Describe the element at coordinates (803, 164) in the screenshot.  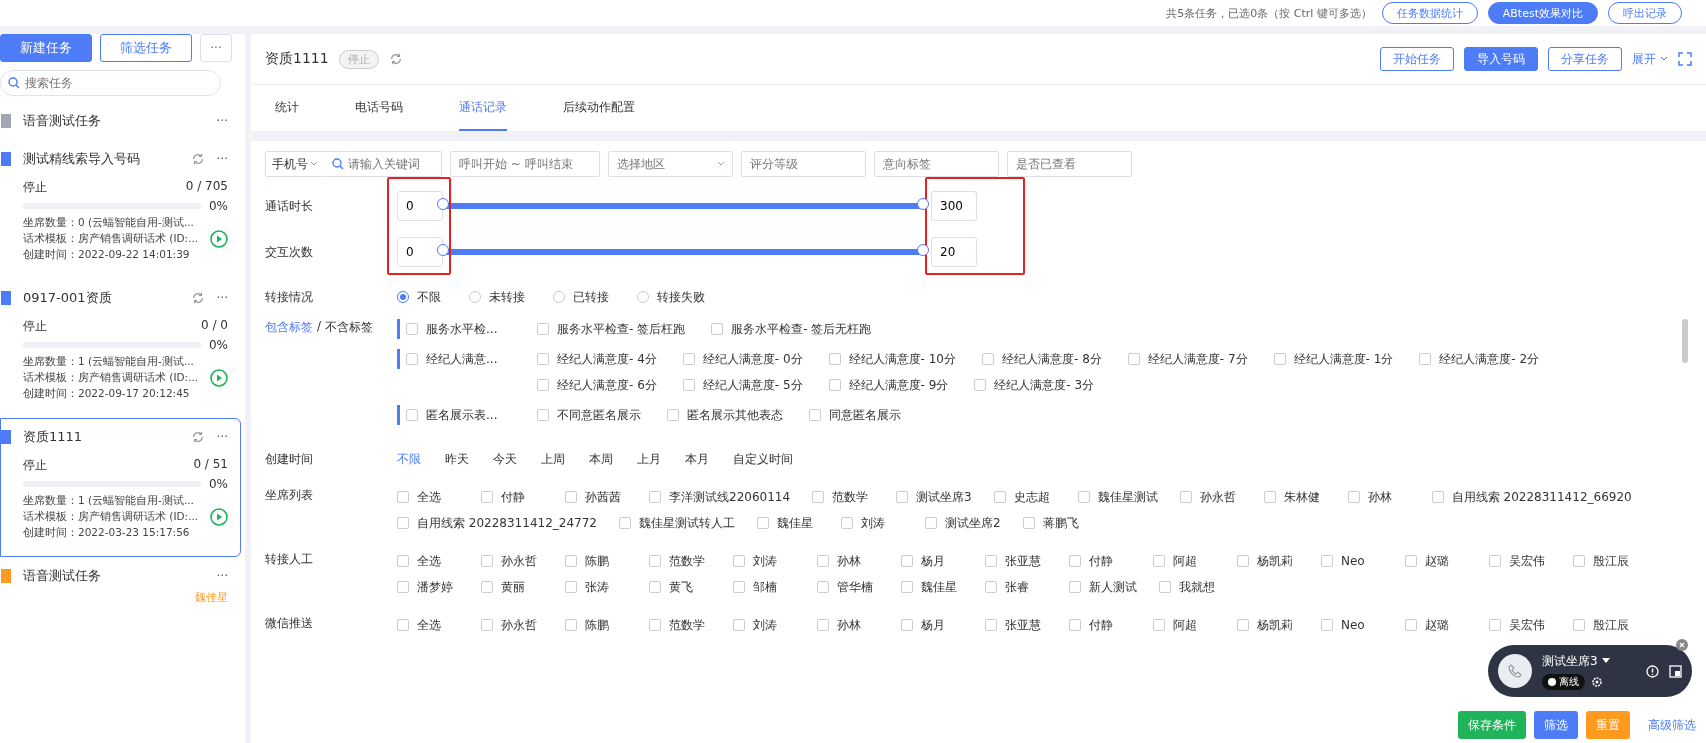
I see `input-field: 评分等级` at that location.